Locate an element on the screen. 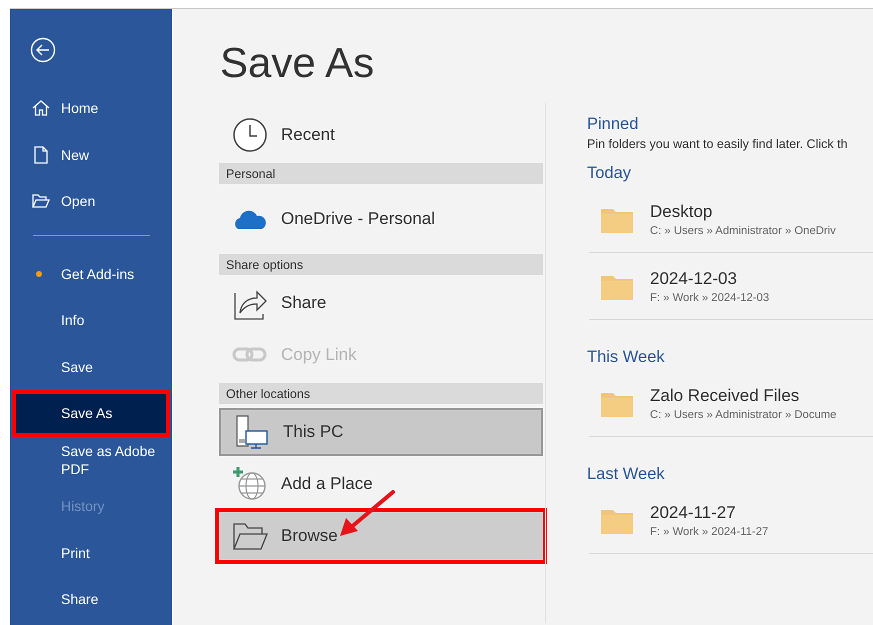  pinned-hint: Pin folders you want to easily find later. Click th is located at coordinates (718, 144).